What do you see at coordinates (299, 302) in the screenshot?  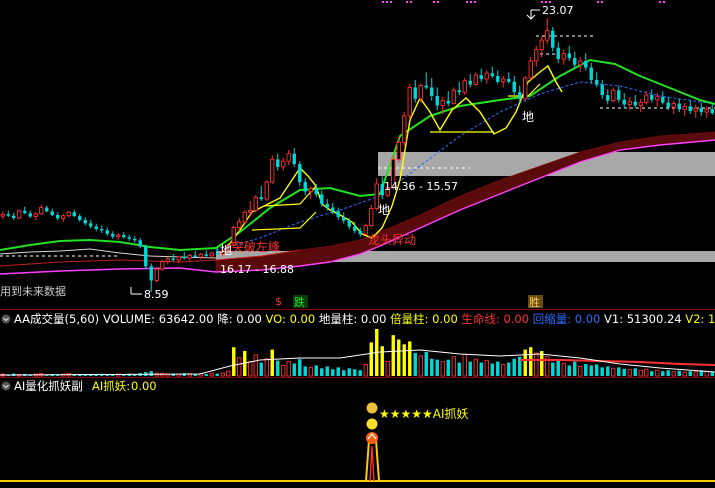 I see `signal-die: 跌` at bounding box center [299, 302].